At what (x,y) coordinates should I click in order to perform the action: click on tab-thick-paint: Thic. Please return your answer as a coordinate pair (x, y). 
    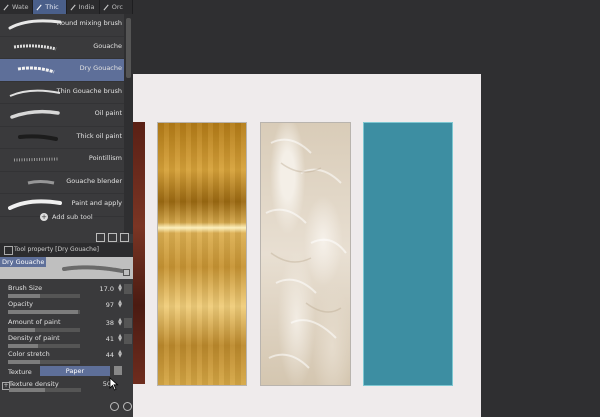
    Looking at the image, I should click on (50, 7).